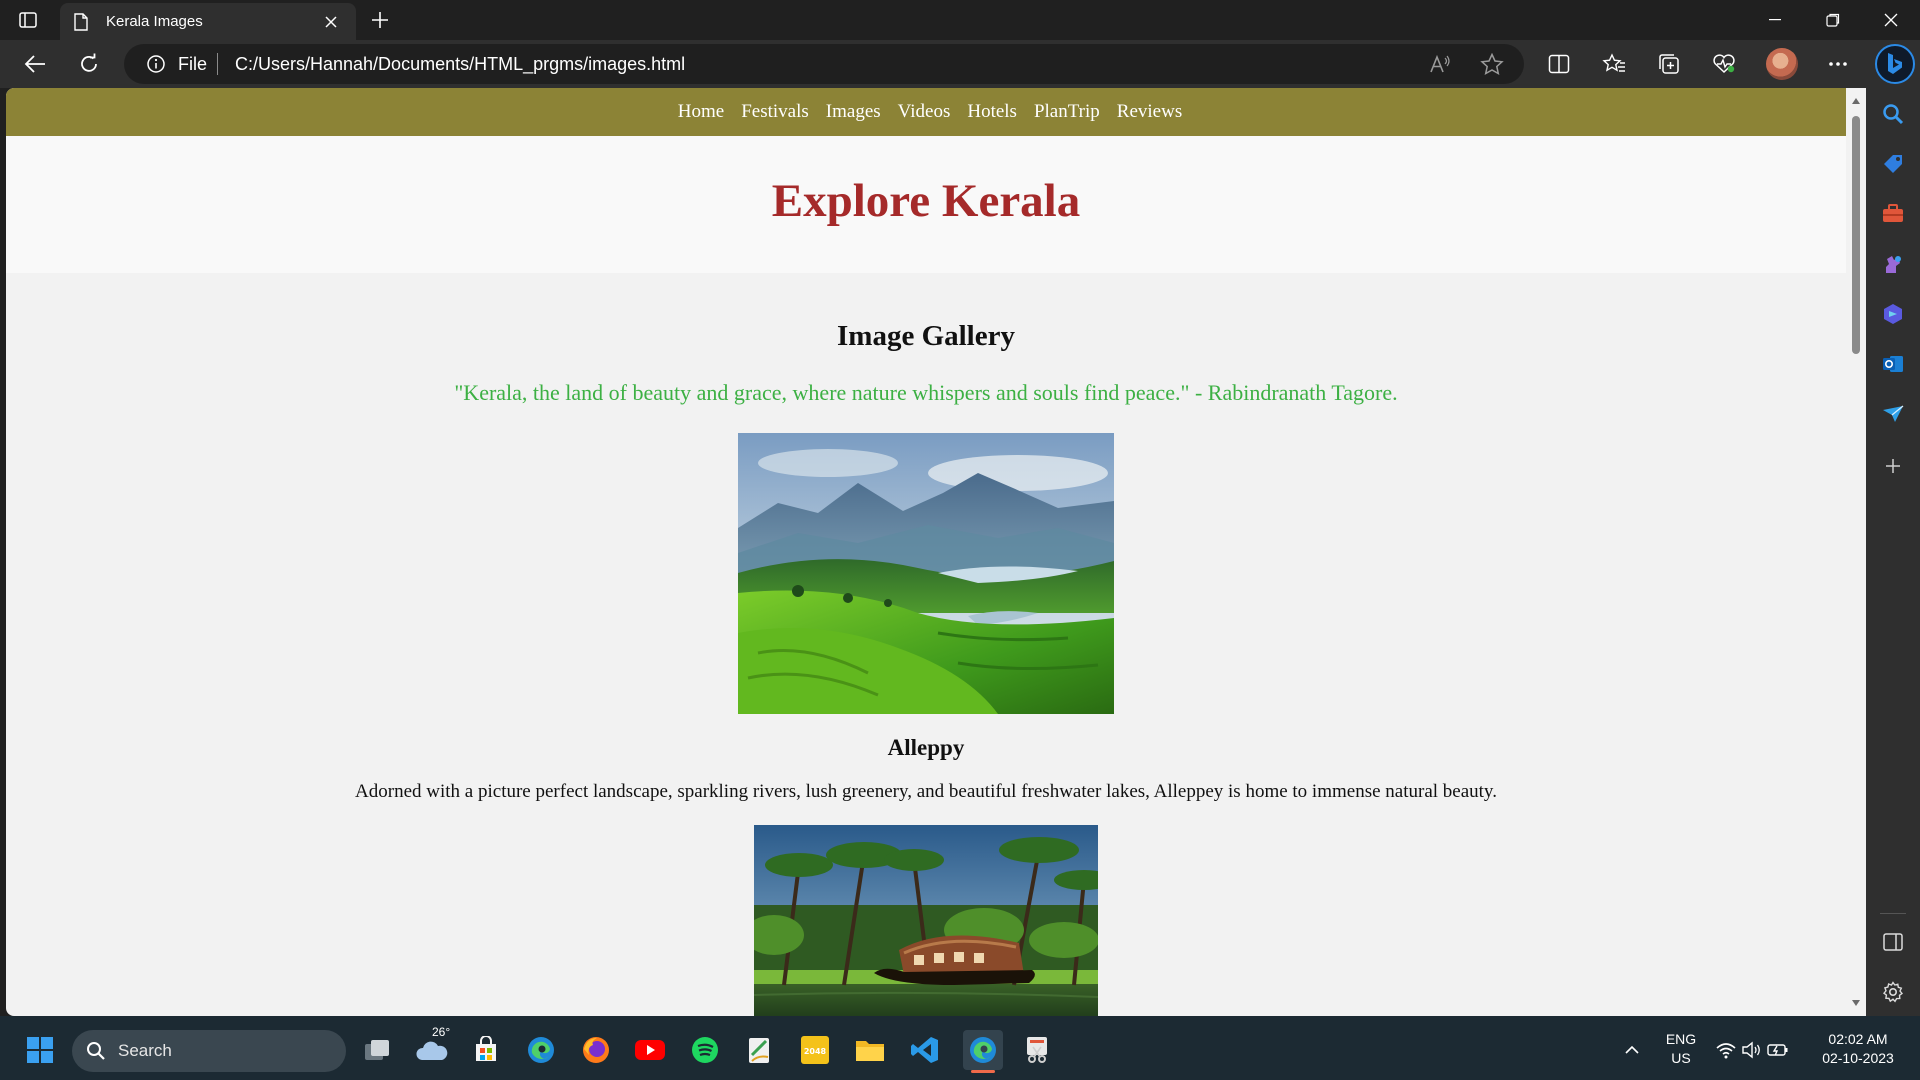  I want to click on hide-sidebar-icon, so click(1893, 942).